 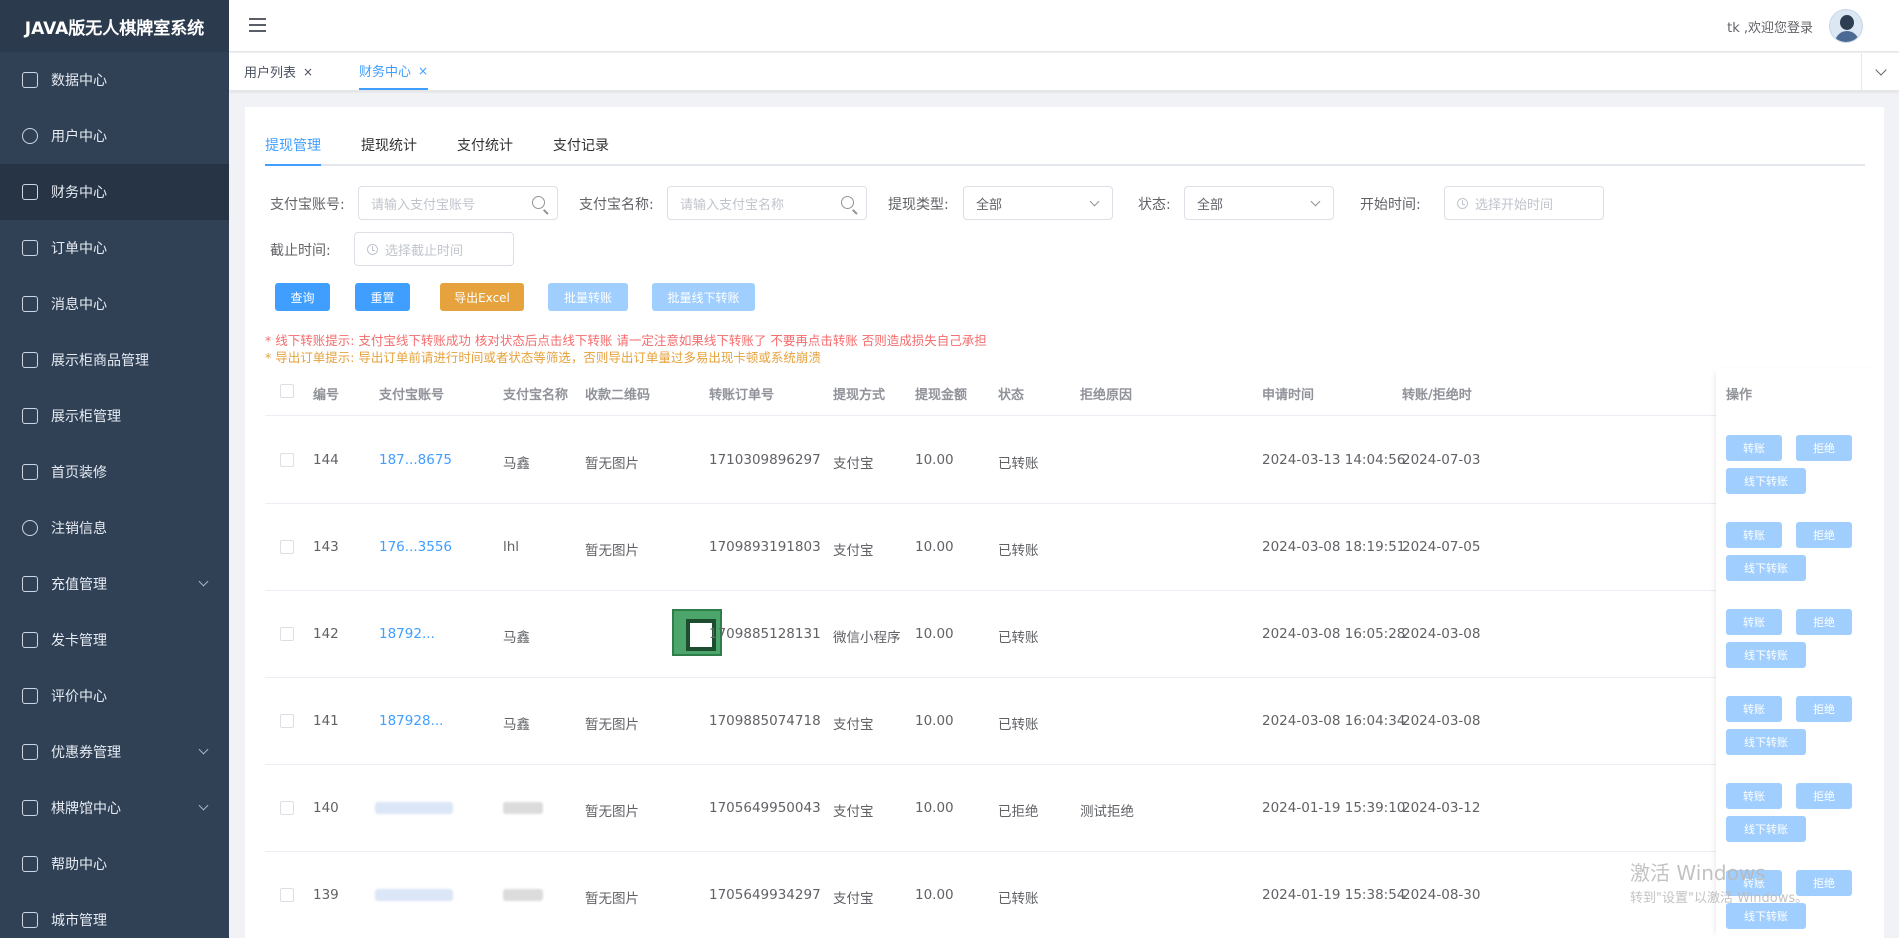 What do you see at coordinates (79, 697) in the screenshot?
I see `sidebar-item-label: 评价中心` at bounding box center [79, 697].